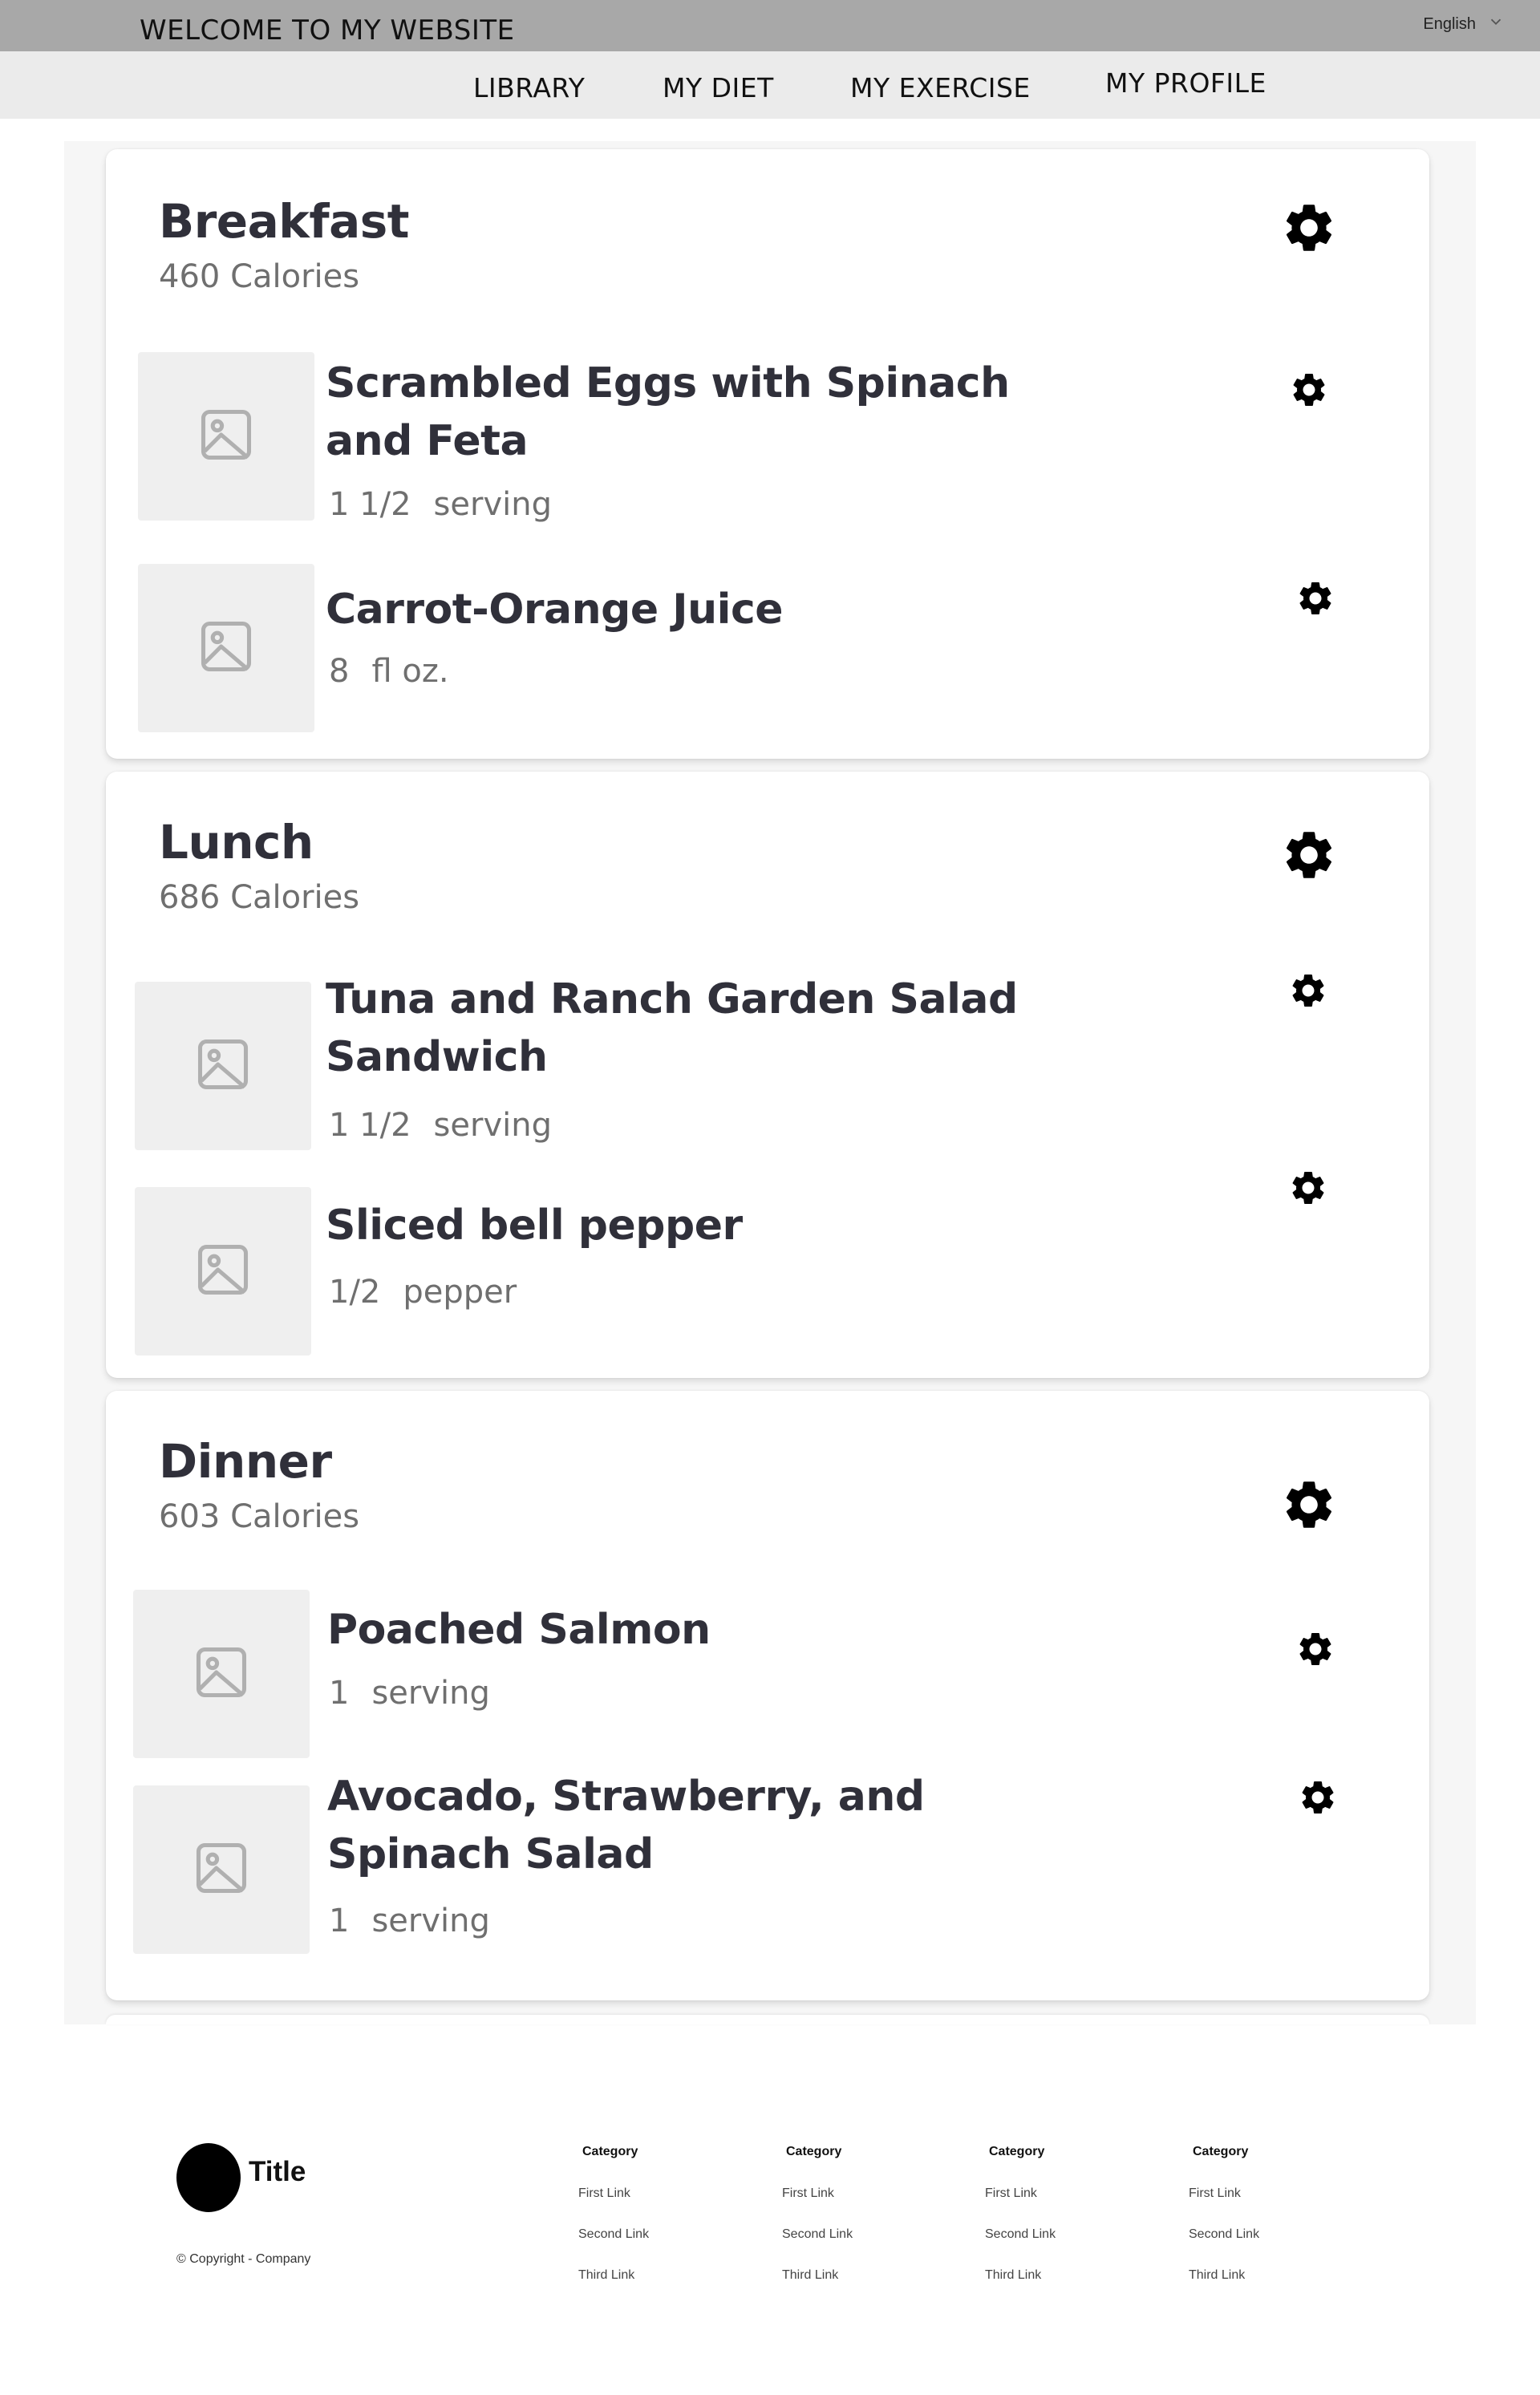 The image size is (1540, 2395). What do you see at coordinates (767, 2020) in the screenshot?
I see `meal-card-partial` at bounding box center [767, 2020].